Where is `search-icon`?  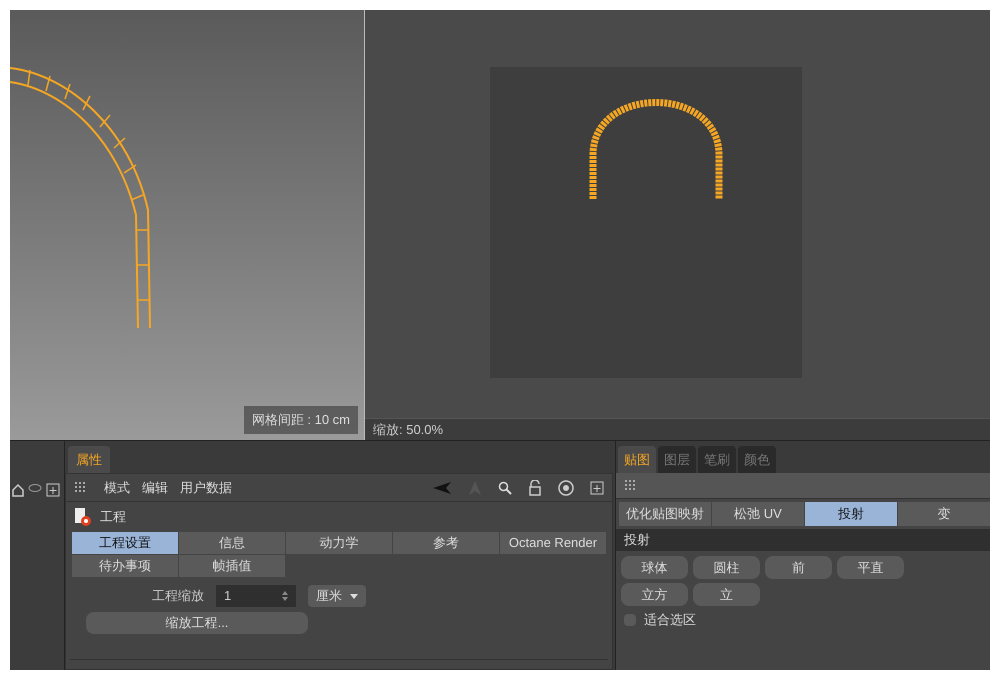
search-icon is located at coordinates (505, 487).